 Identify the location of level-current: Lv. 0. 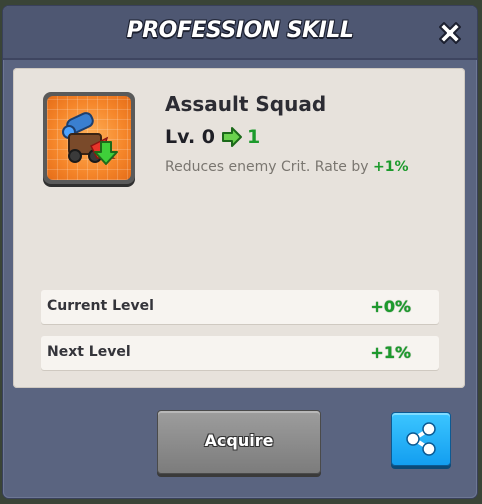
(190, 137).